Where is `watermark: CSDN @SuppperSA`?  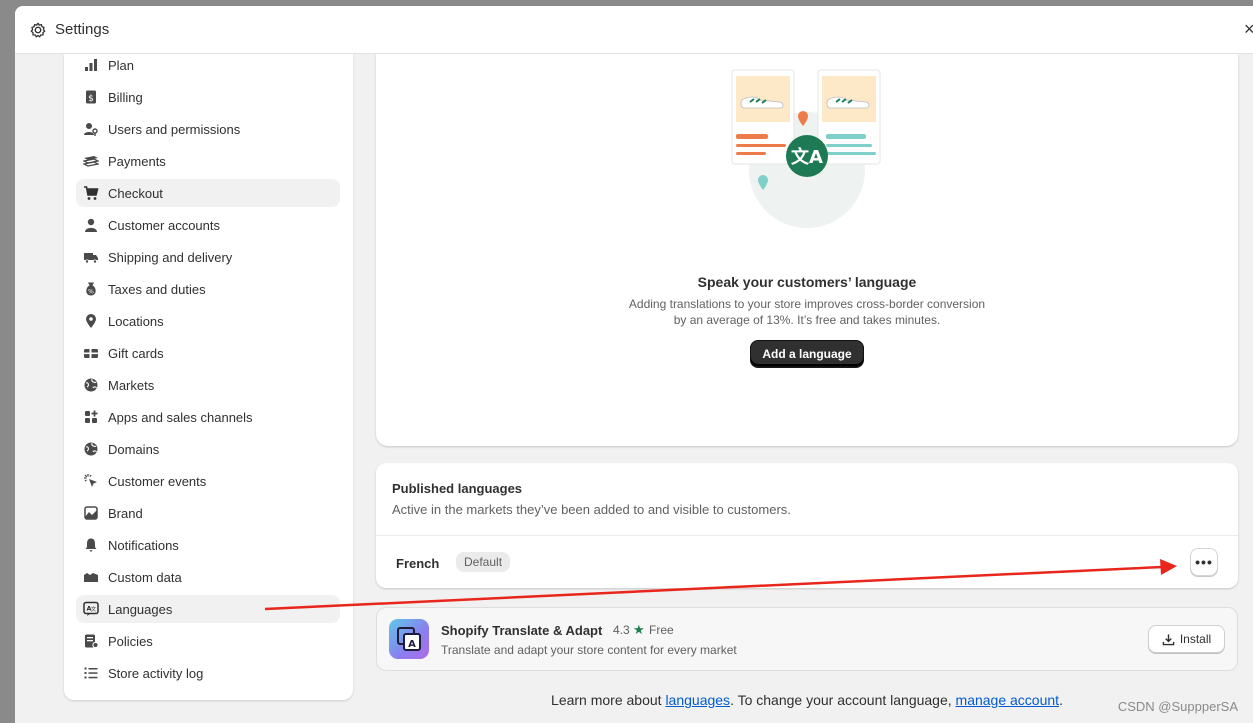
watermark: CSDN @SuppperSA is located at coordinates (1177, 706).